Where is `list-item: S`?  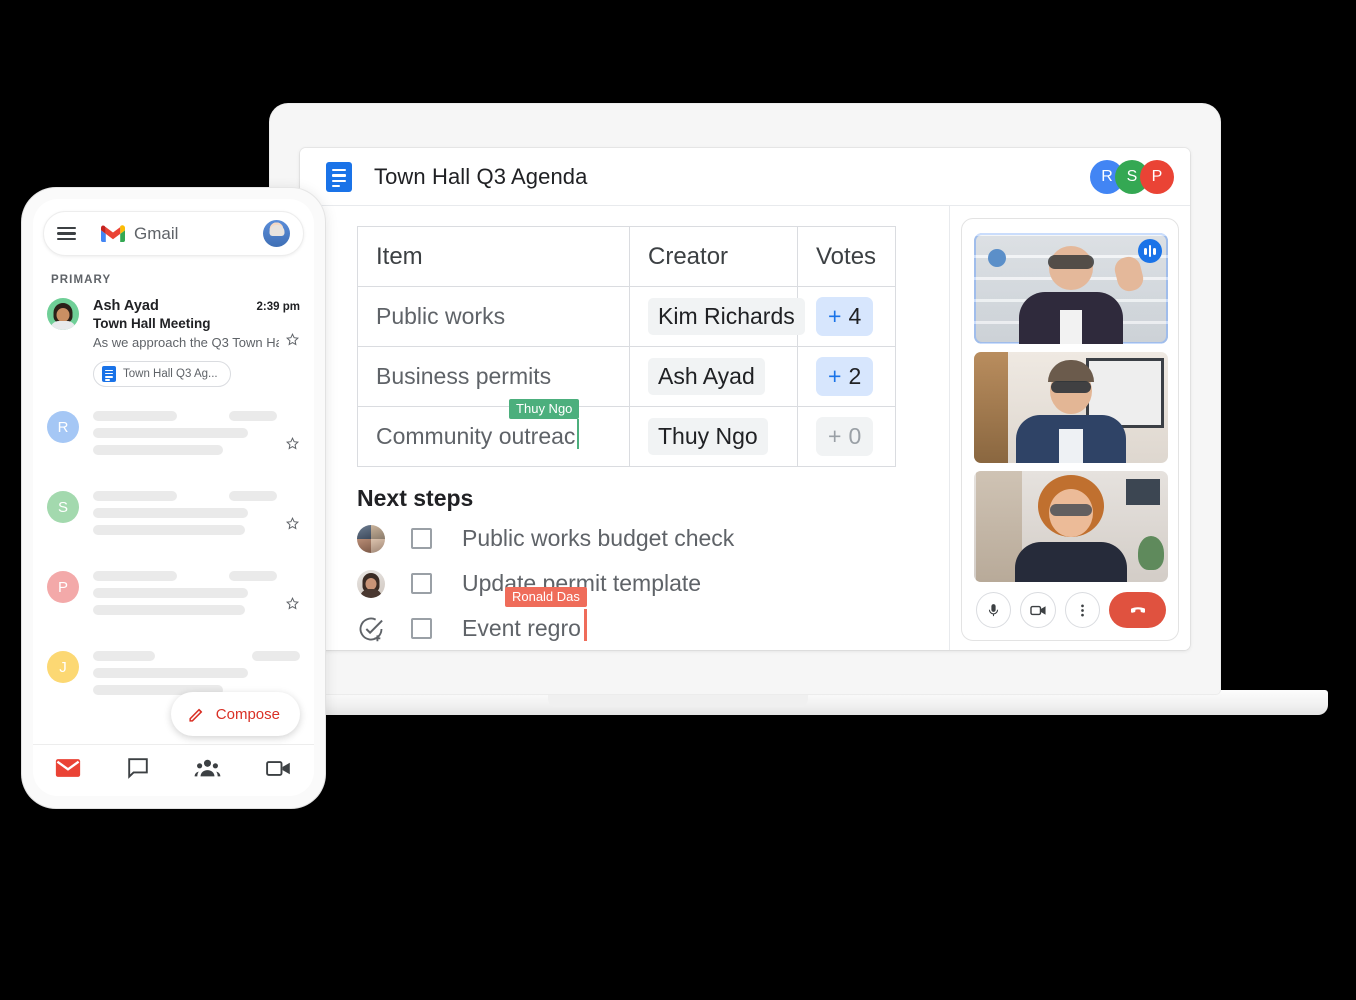
list-item: S is located at coordinates (173, 521).